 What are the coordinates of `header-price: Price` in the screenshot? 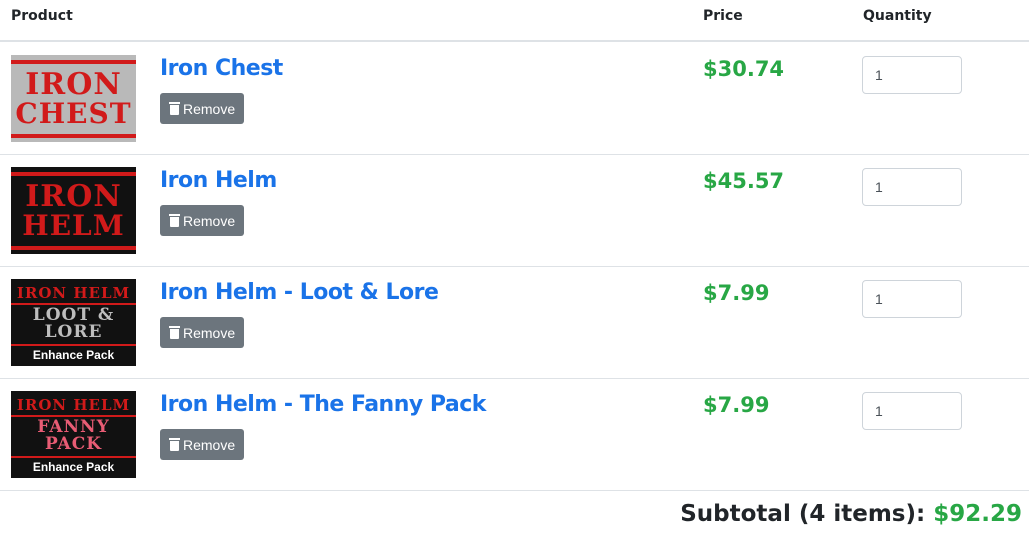 It's located at (723, 16).